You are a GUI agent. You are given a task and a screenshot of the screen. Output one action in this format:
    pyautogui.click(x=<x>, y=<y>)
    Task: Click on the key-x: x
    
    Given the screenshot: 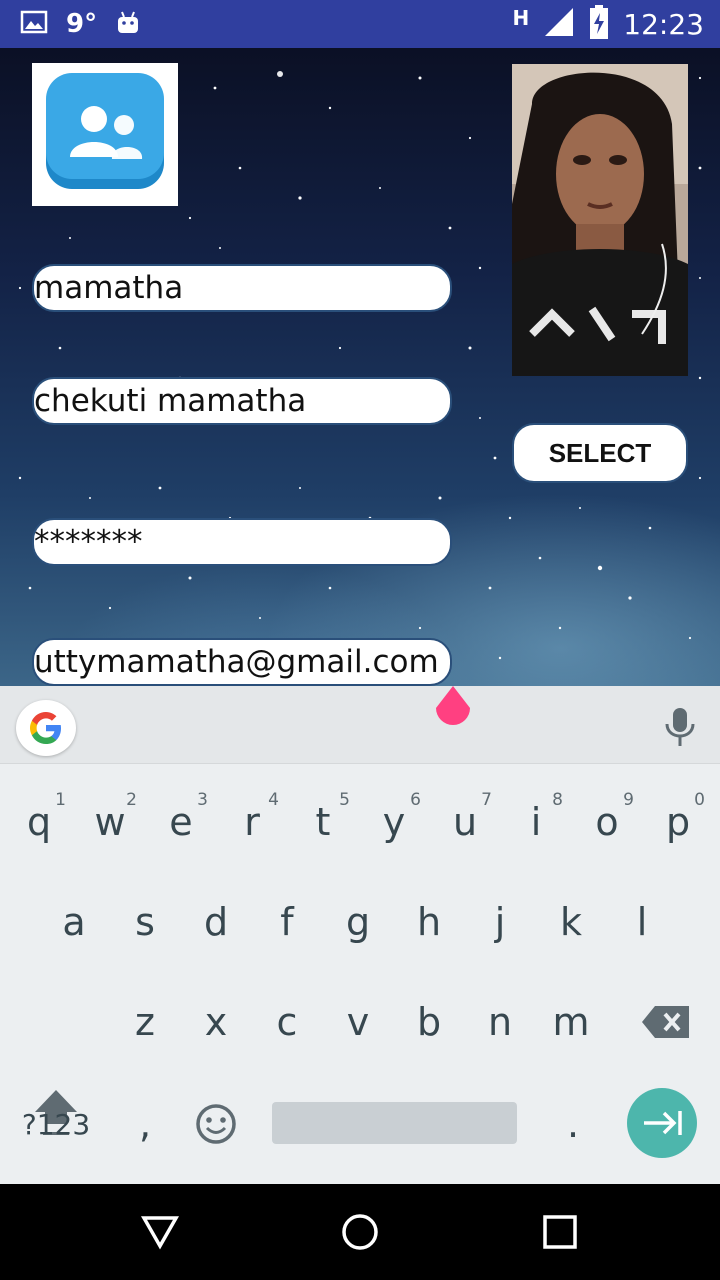 What is the action you would take?
    pyautogui.click(x=216, y=1022)
    